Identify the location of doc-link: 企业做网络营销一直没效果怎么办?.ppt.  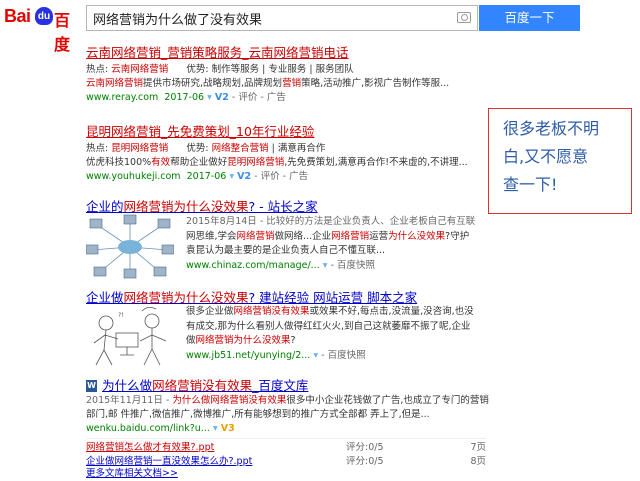
(169, 461).